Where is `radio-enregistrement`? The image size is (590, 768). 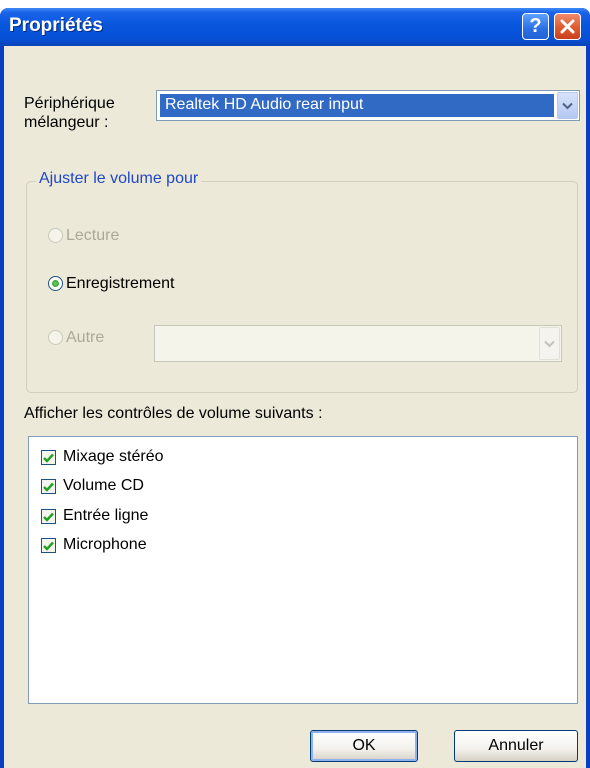
radio-enregistrement is located at coordinates (55, 283).